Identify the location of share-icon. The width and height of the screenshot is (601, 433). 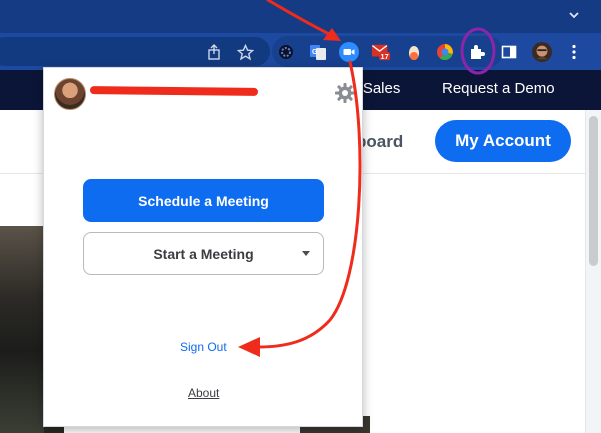
(214, 52).